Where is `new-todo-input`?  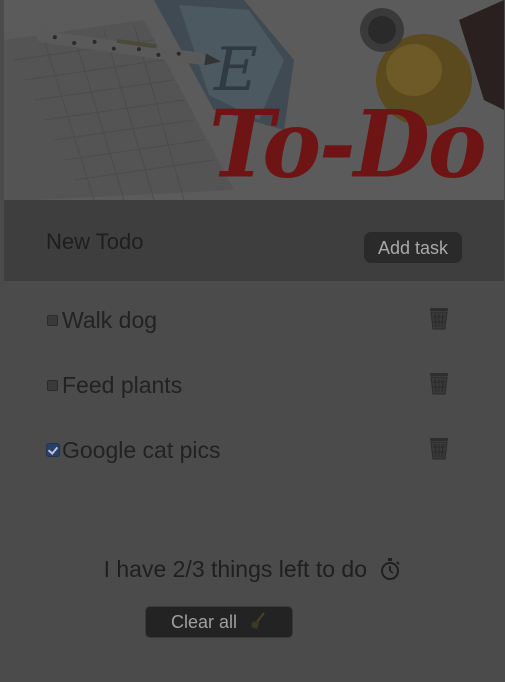
new-todo-input is located at coordinates (196, 242).